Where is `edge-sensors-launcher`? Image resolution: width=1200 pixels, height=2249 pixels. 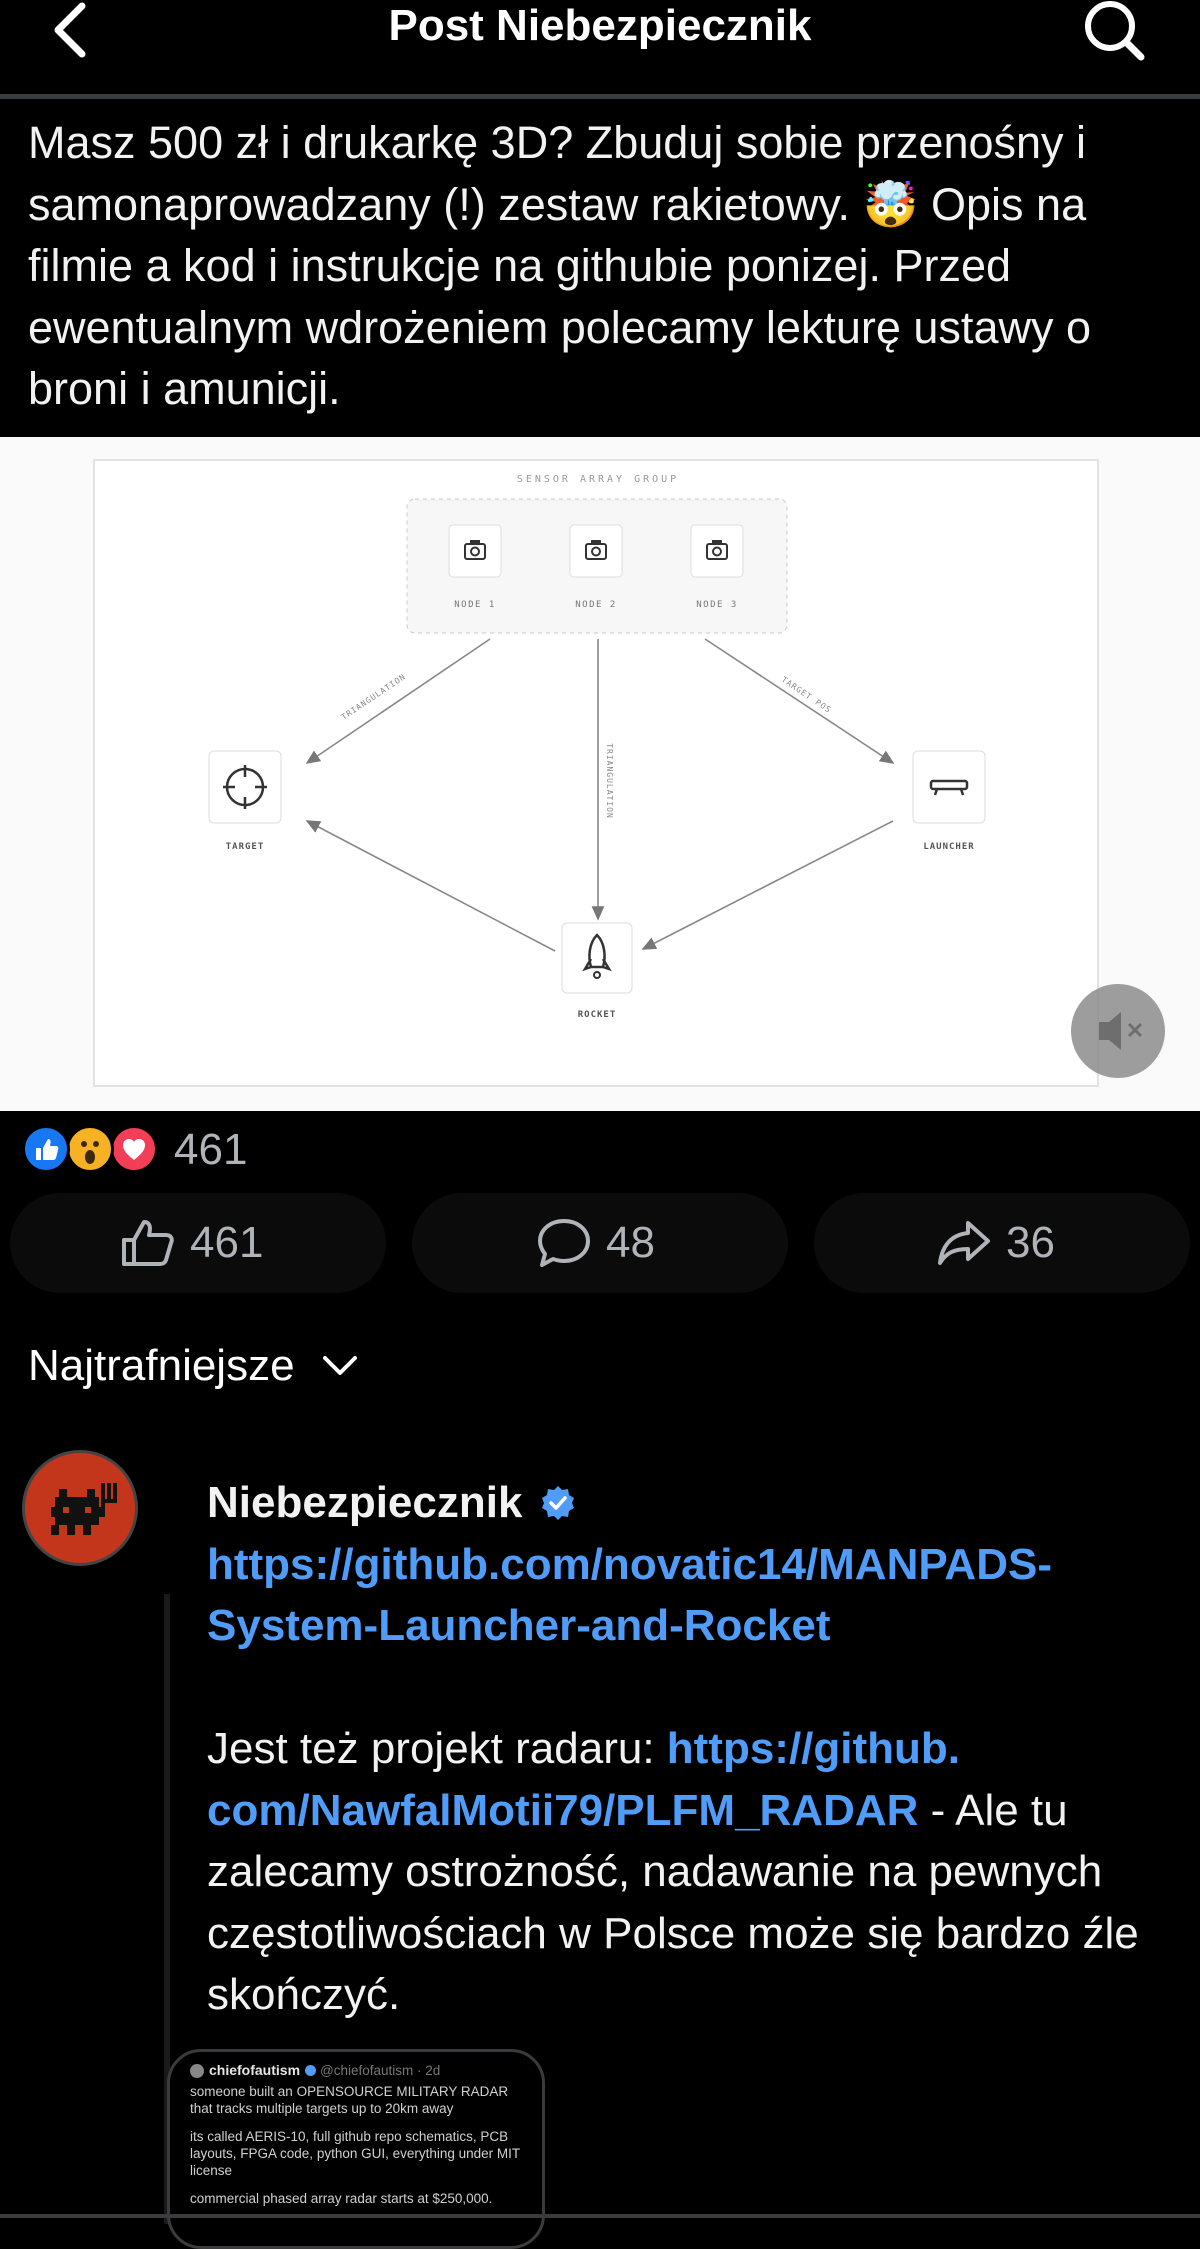
edge-sensors-launcher is located at coordinates (799, 701).